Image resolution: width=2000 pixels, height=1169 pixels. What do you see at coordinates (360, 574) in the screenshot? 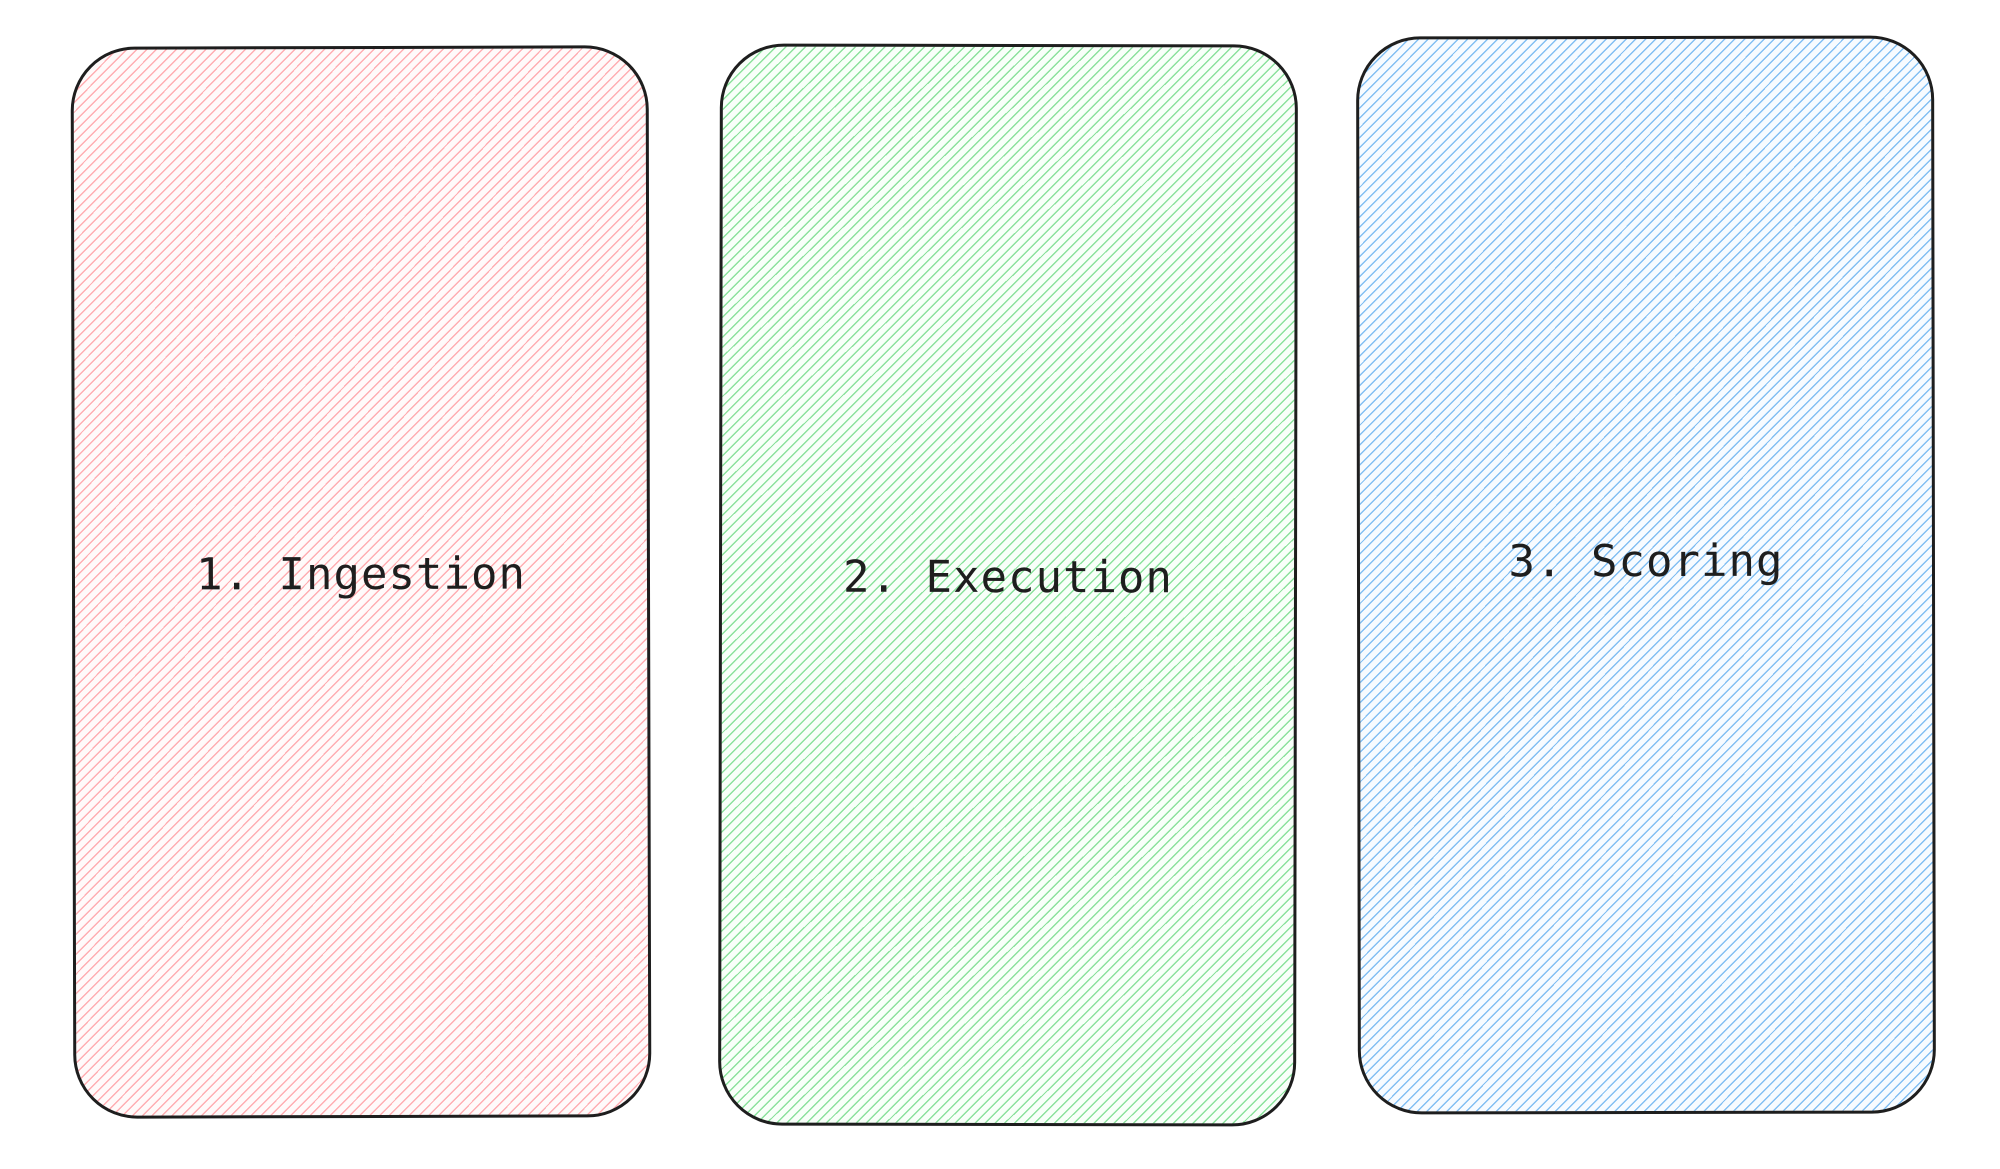
I see `stage-label-ingestion: 1. Ingestion` at bounding box center [360, 574].